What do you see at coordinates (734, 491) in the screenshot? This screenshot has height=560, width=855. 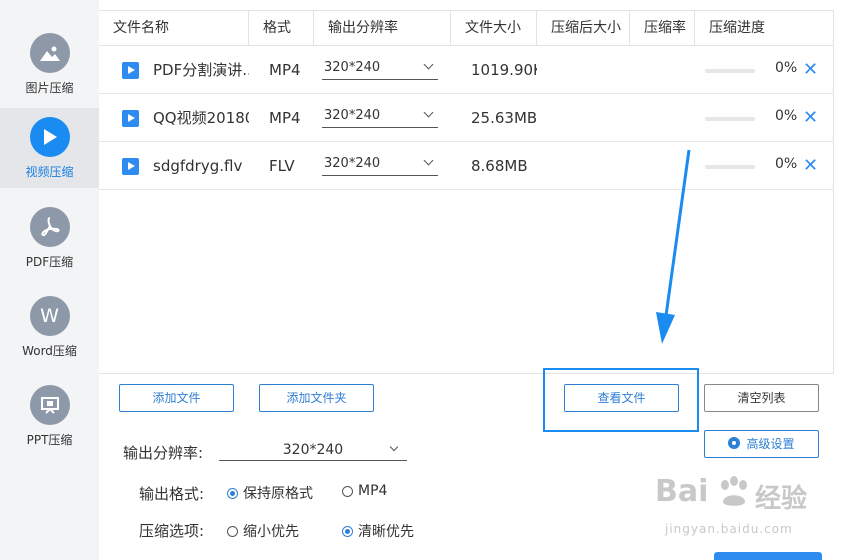 I see `paw-icon` at bounding box center [734, 491].